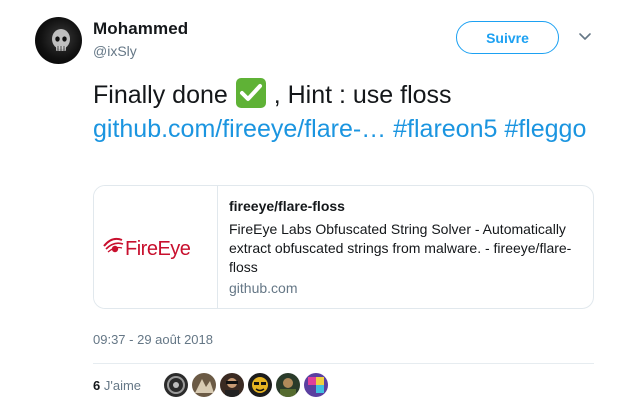 The width and height of the screenshot is (623, 406). I want to click on card-thumbnail: FireEye, so click(156, 247).